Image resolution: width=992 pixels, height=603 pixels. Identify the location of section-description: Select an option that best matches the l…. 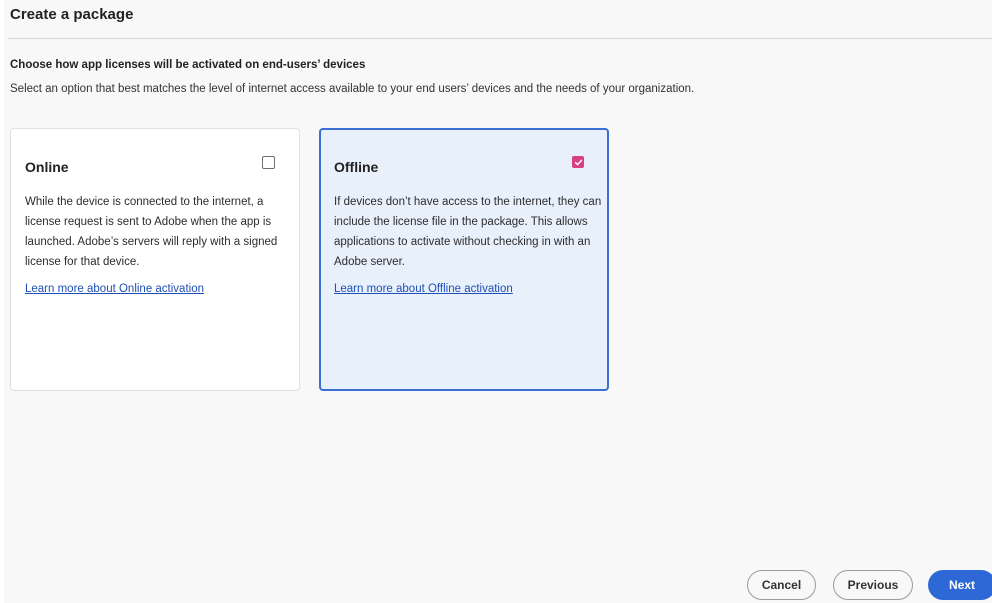
(352, 89).